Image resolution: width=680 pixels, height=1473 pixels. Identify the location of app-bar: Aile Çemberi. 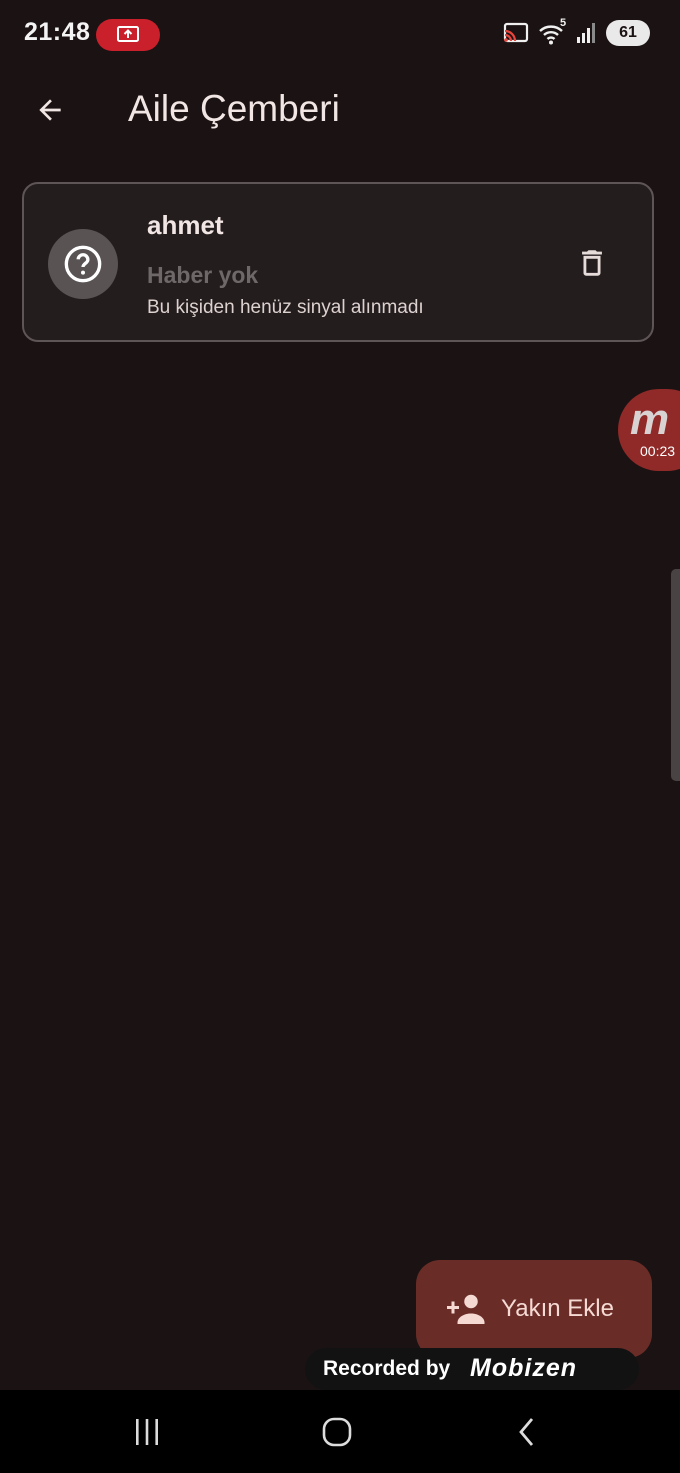
(340, 110).